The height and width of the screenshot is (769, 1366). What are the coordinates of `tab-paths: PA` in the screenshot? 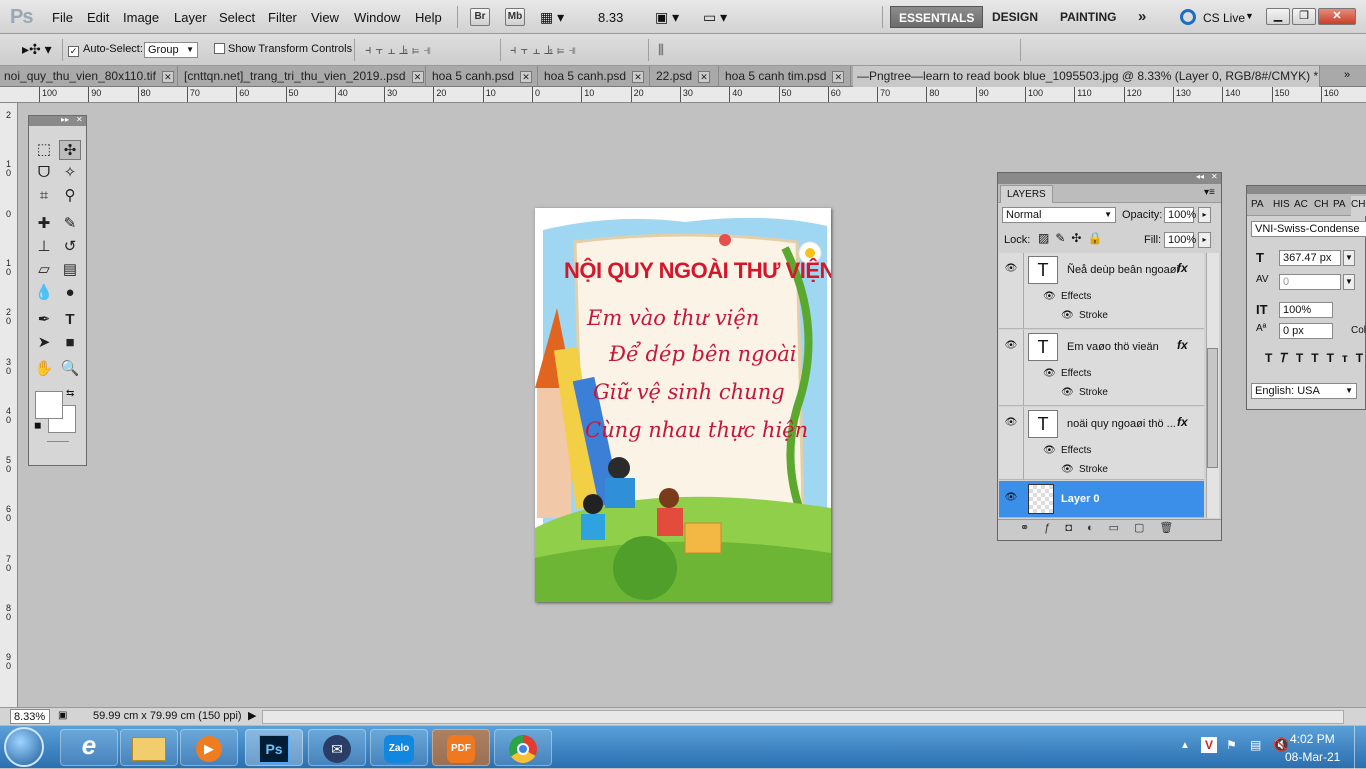 It's located at (1339, 204).